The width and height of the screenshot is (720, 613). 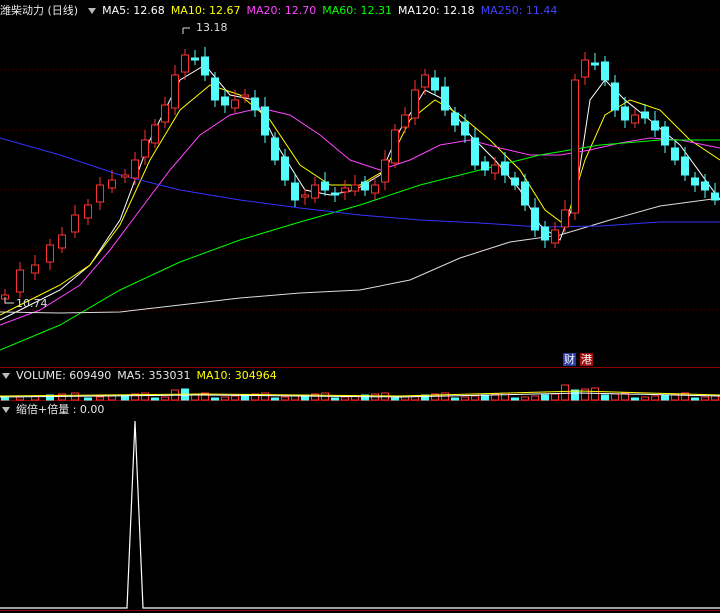 What do you see at coordinates (569, 359) in the screenshot?
I see `finance-badge: 财` at bounding box center [569, 359].